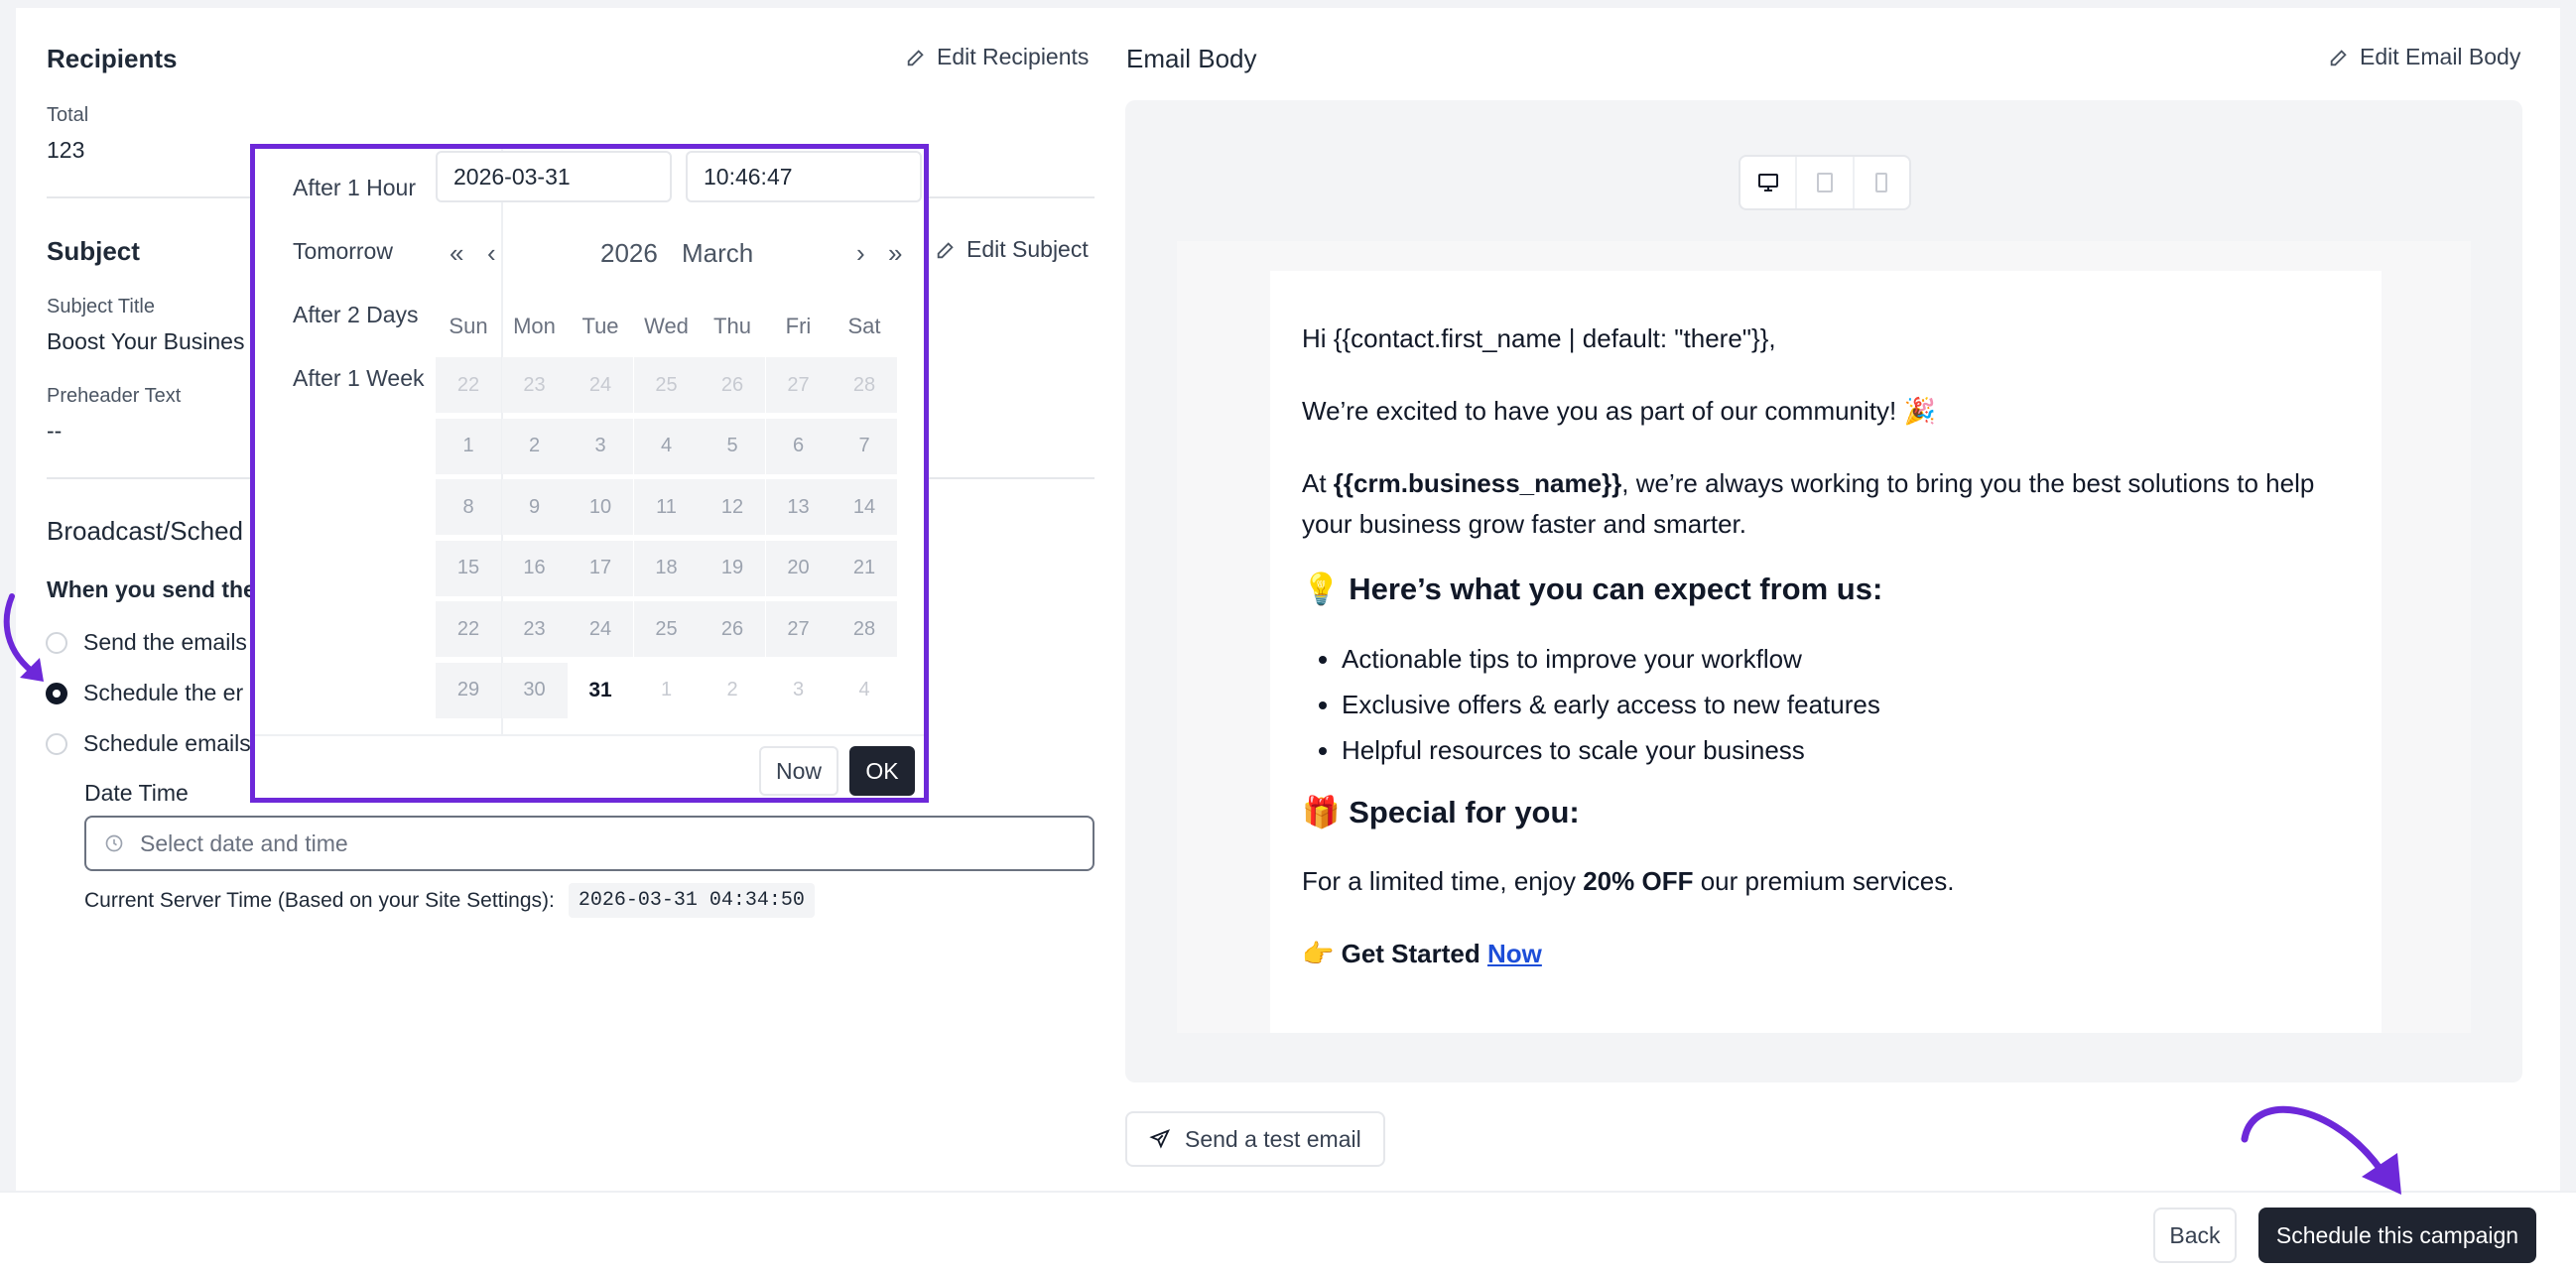  I want to click on send-timing-question: When you send the, so click(151, 589).